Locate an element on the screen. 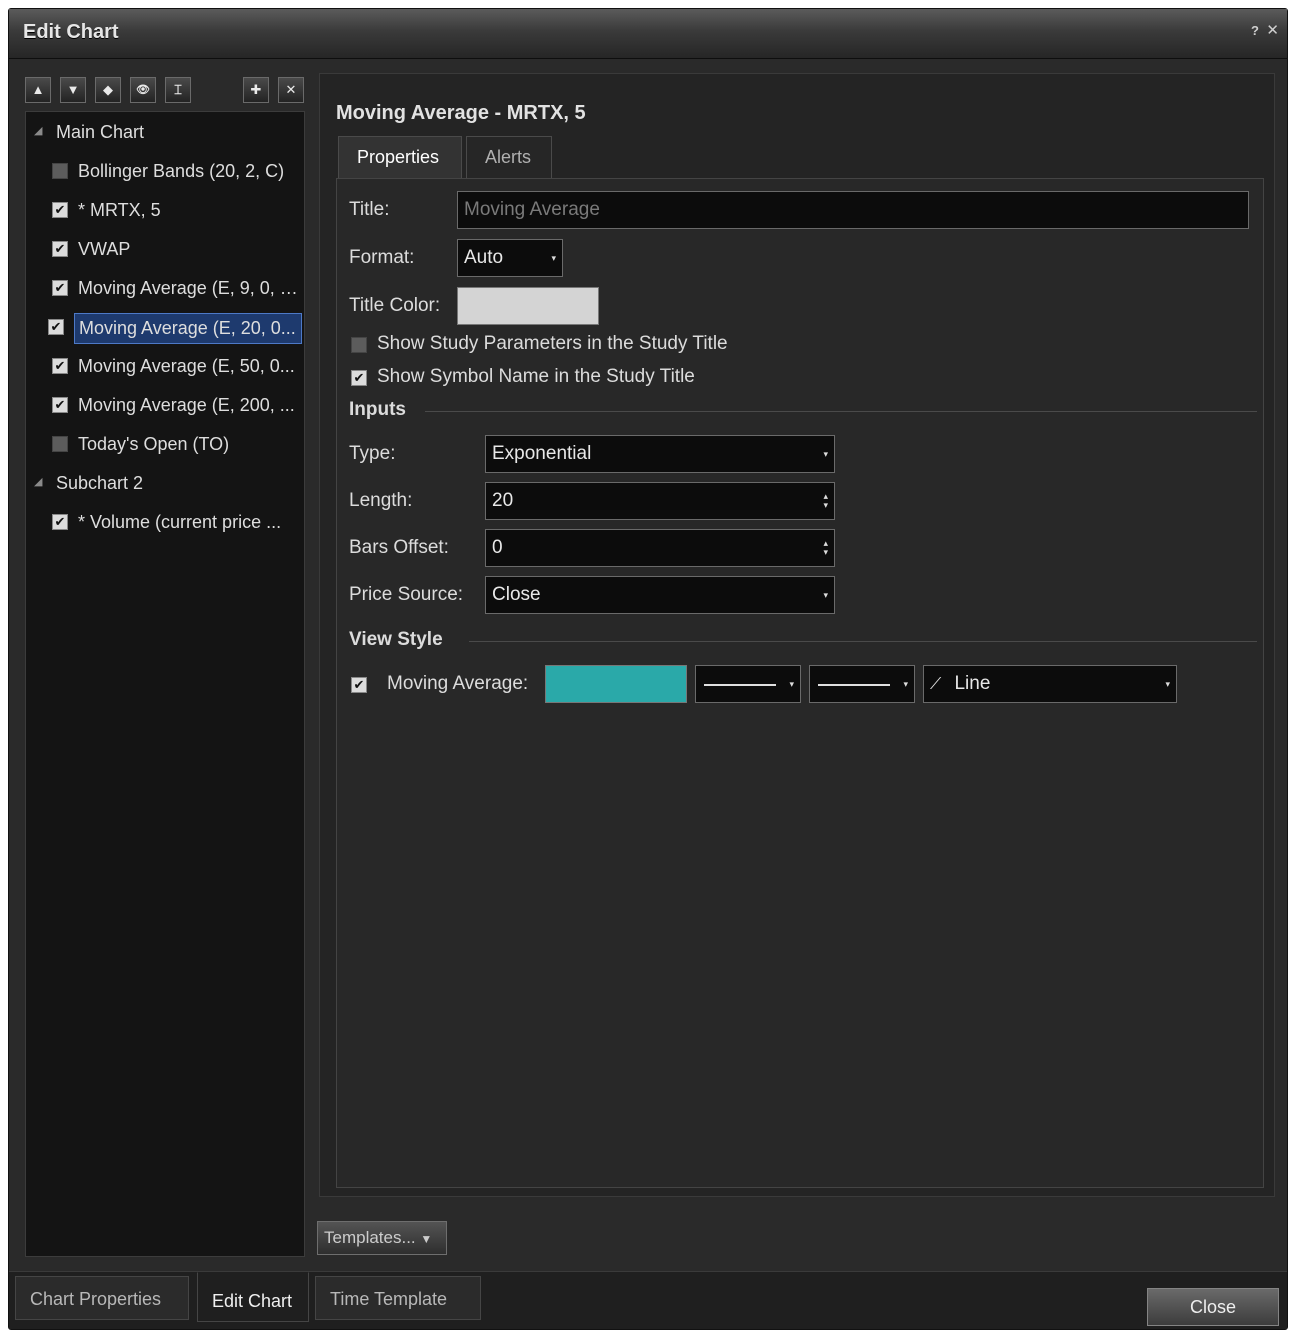  tree-item: ✔ VWAP is located at coordinates (165, 249).